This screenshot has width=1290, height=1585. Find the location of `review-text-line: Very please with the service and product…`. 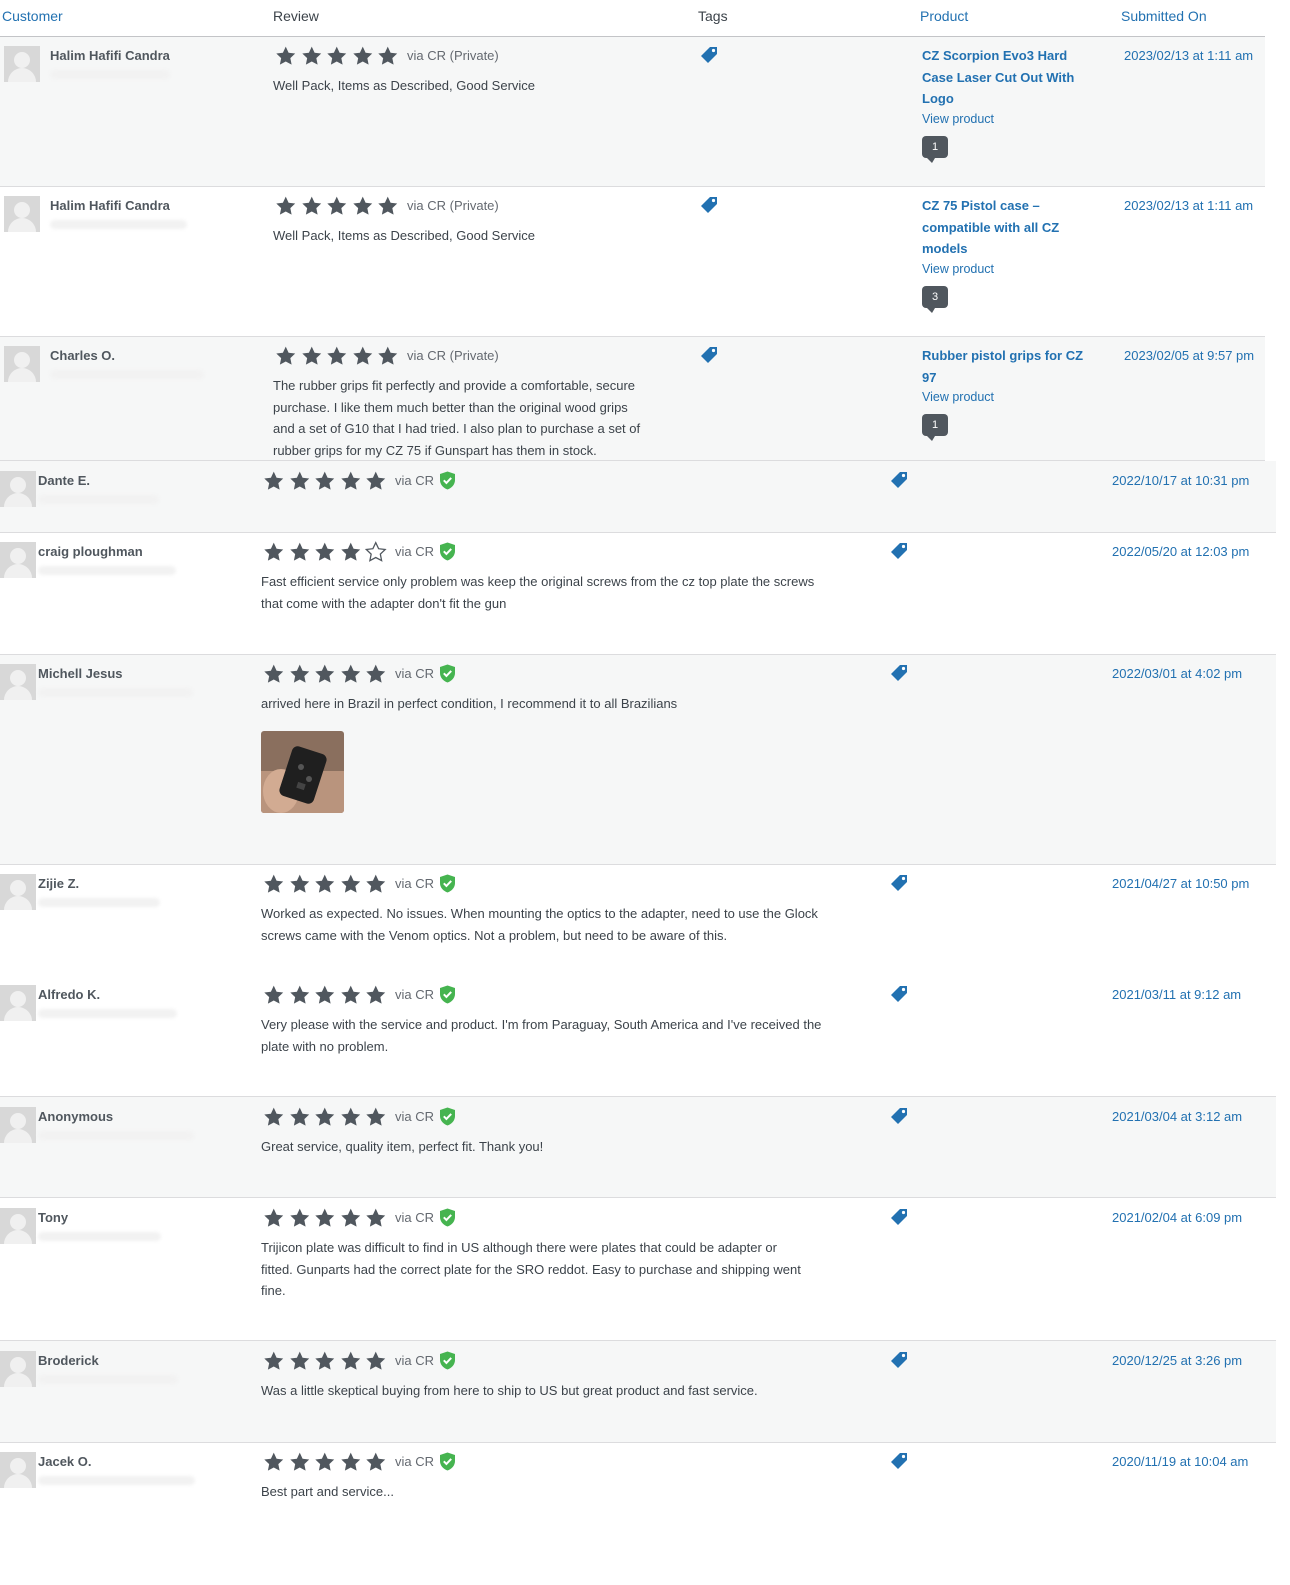

review-text-line: Very please with the service and product… is located at coordinates (541, 1024).